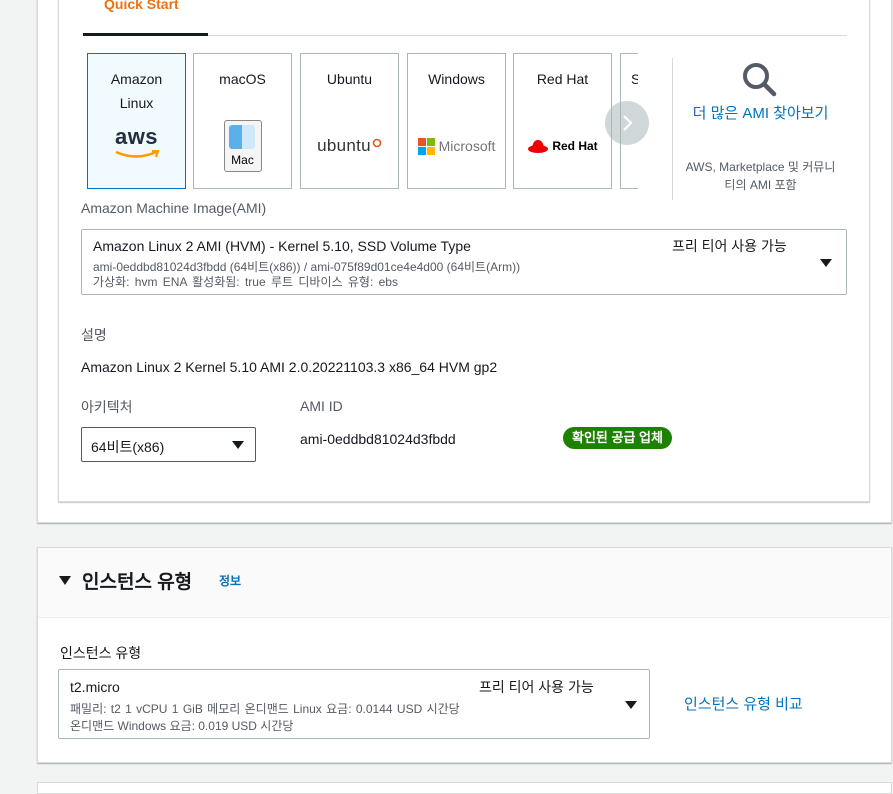 This screenshot has height=794, width=893. Describe the element at coordinates (562, 146) in the screenshot. I see `redhat-logo-icon: Red Hat` at that location.